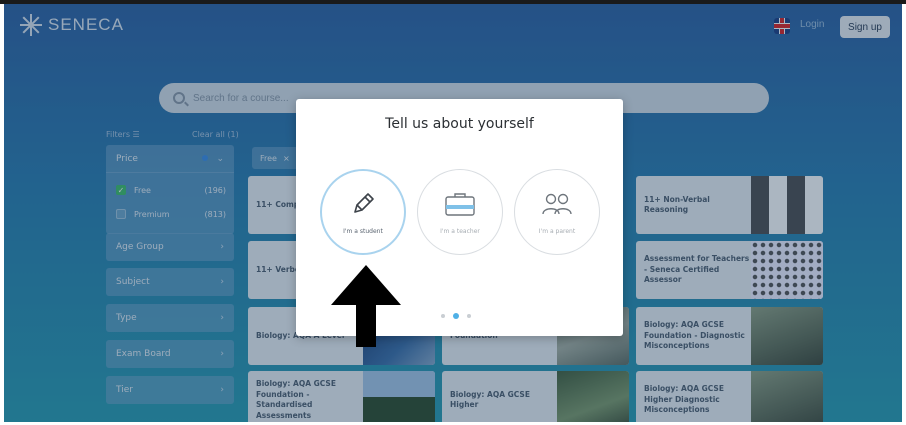 Image resolution: width=906 pixels, height=425 pixels. Describe the element at coordinates (366, 306) in the screenshot. I see `arrow-up-icon` at that location.